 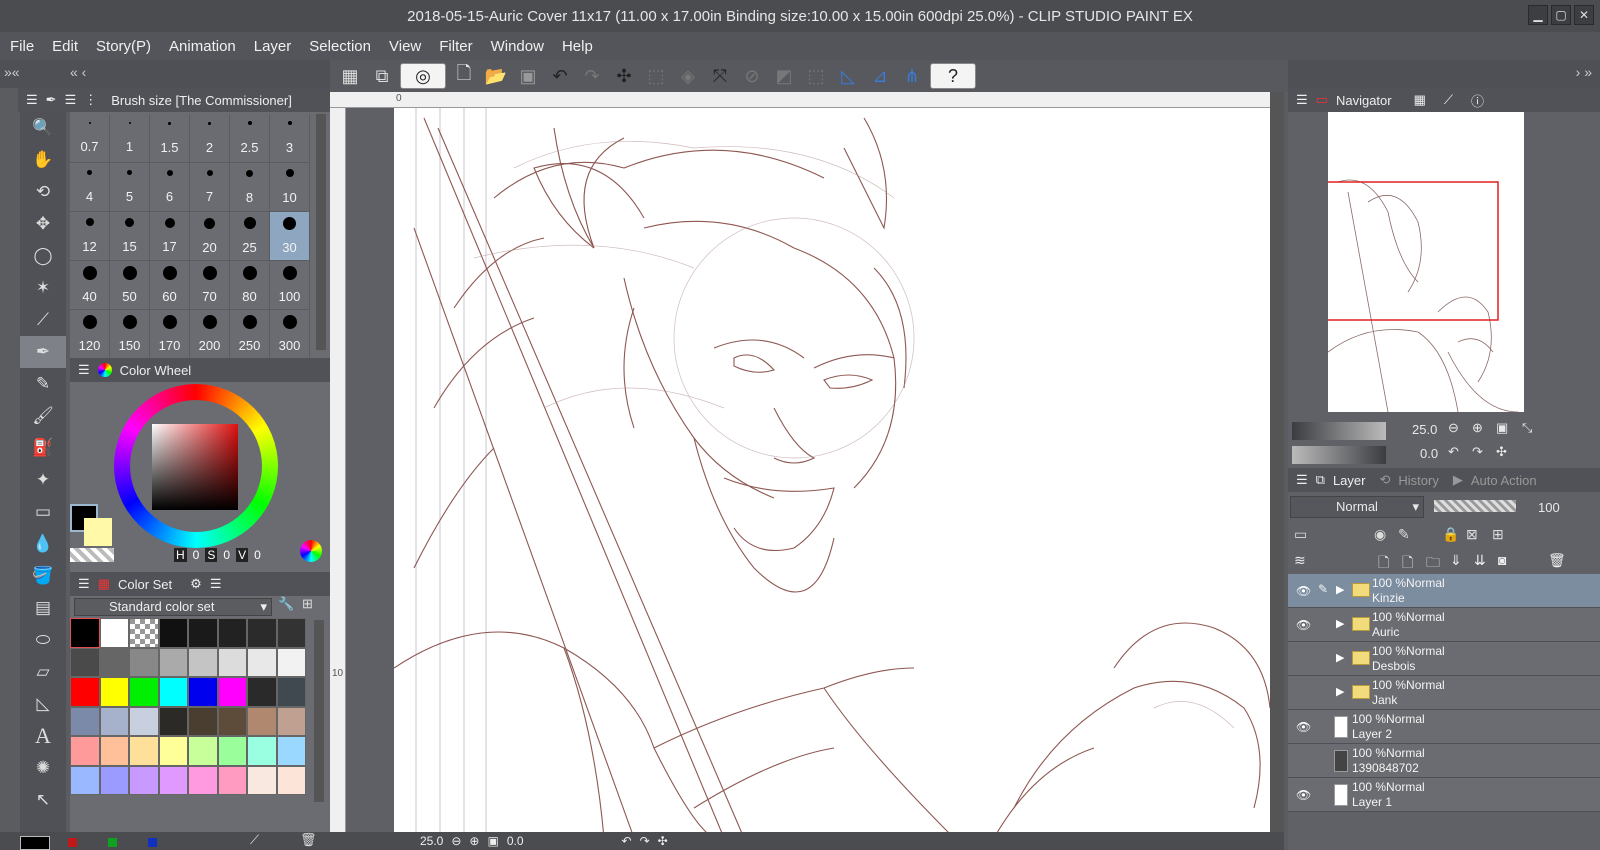 I want to click on opacity-value: 100, so click(x=1549, y=507).